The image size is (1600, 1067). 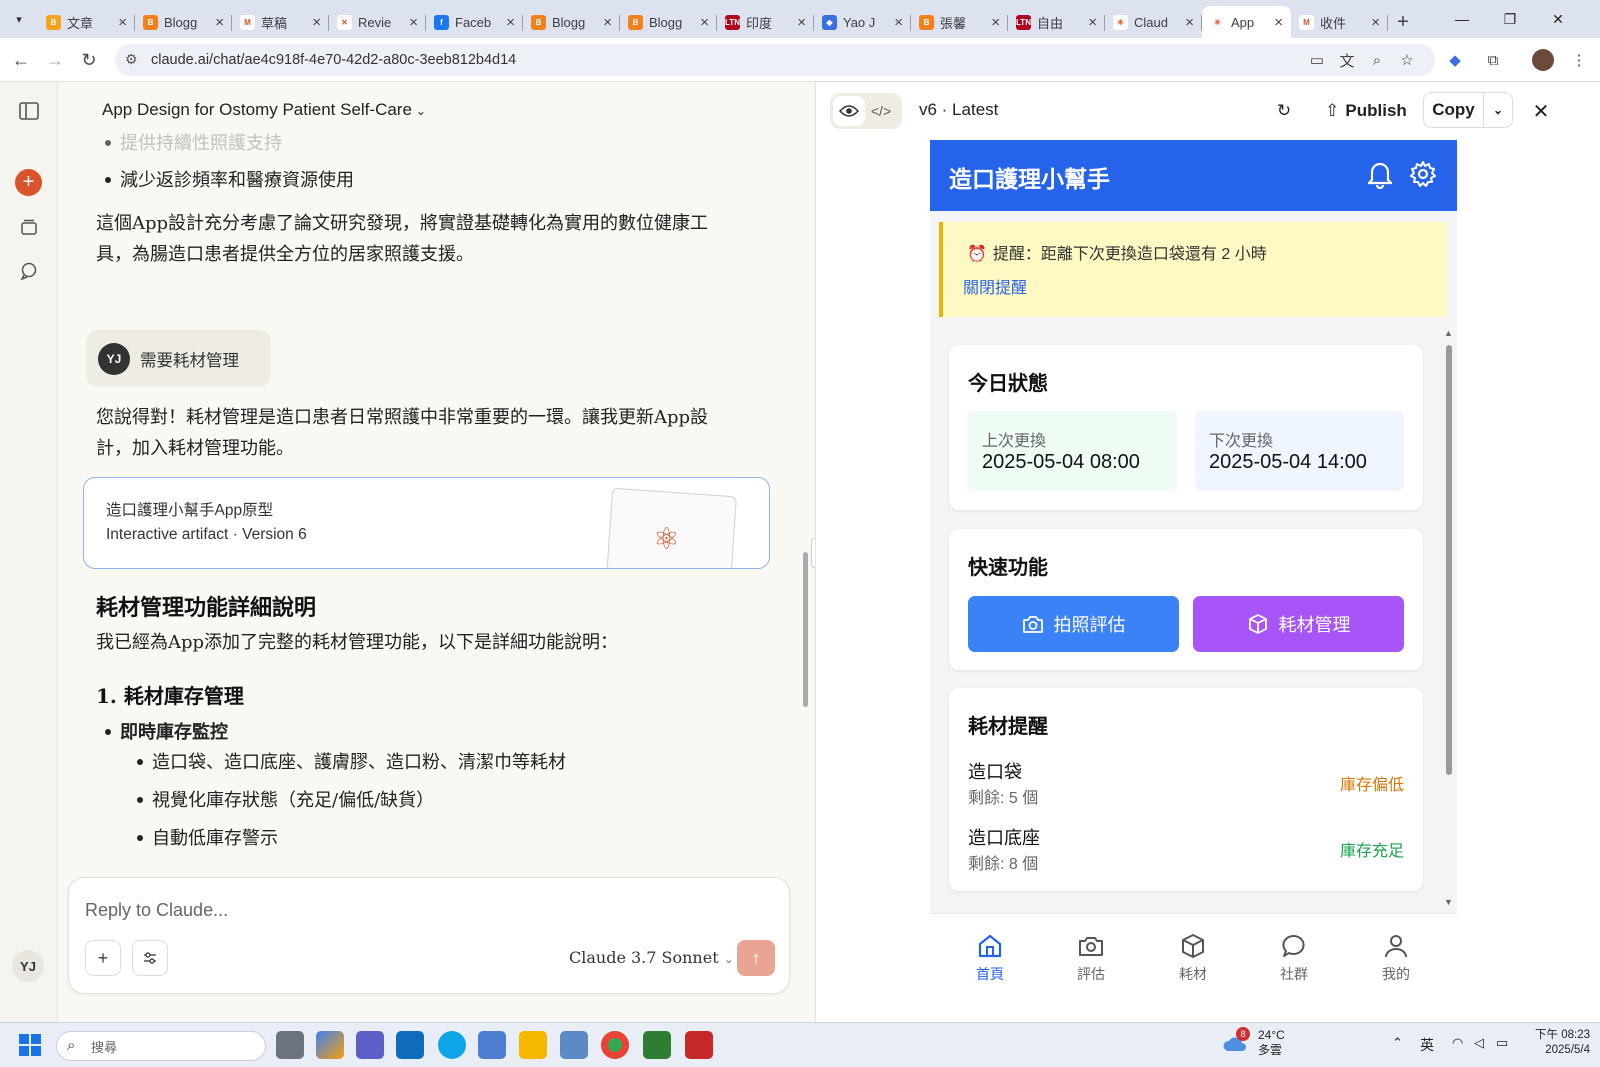 I want to click on browser-tab: LTN 自由 ×, so click(x=1056, y=22).